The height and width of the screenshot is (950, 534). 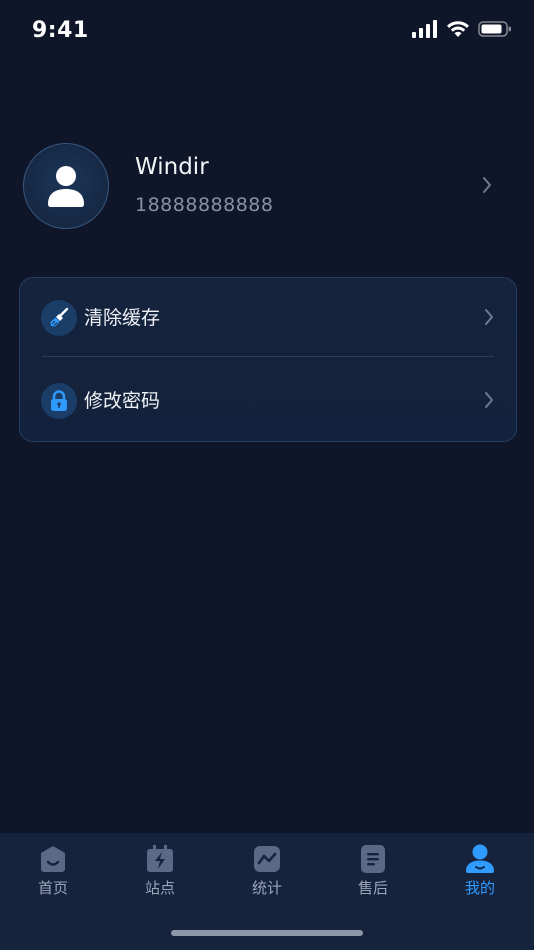 I want to click on wifi-icon, so click(x=458, y=29).